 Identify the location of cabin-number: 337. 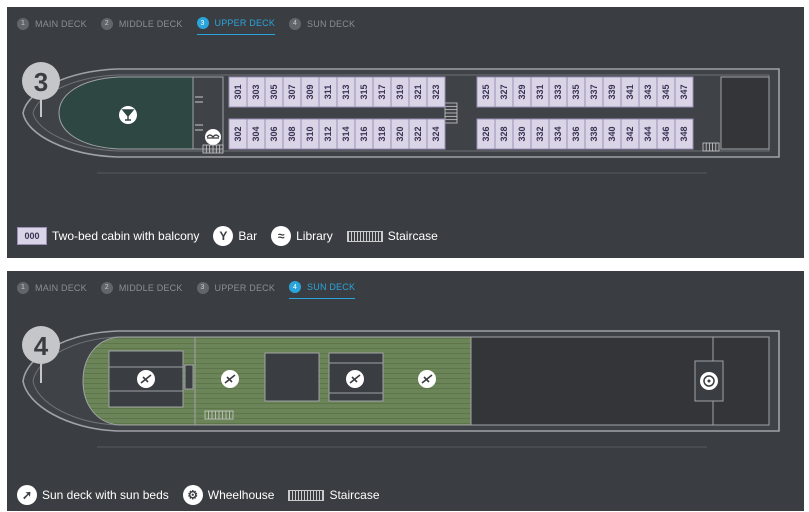
(594, 91).